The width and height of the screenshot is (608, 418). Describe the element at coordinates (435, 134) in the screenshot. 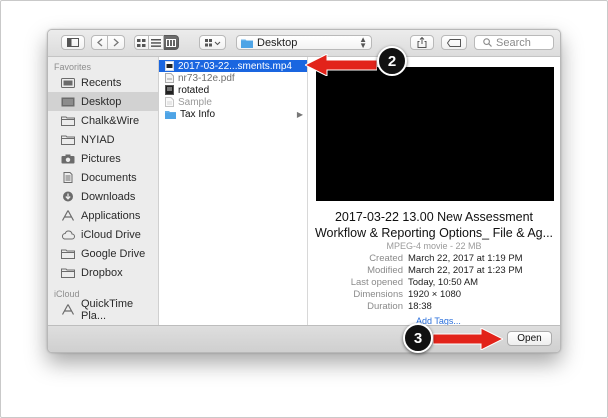

I see `video-thumbnail` at that location.